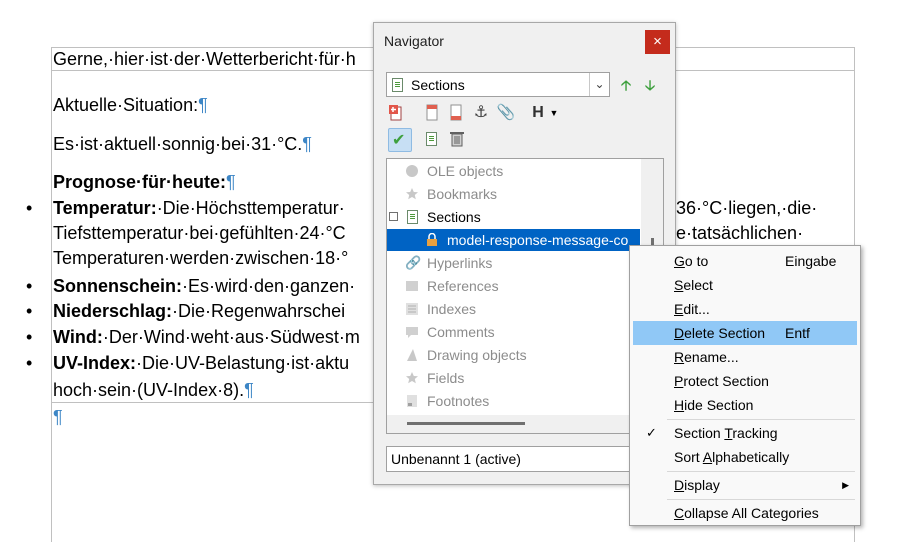  Describe the element at coordinates (458, 401) in the screenshot. I see `tree-item-label: Footnotes` at that location.